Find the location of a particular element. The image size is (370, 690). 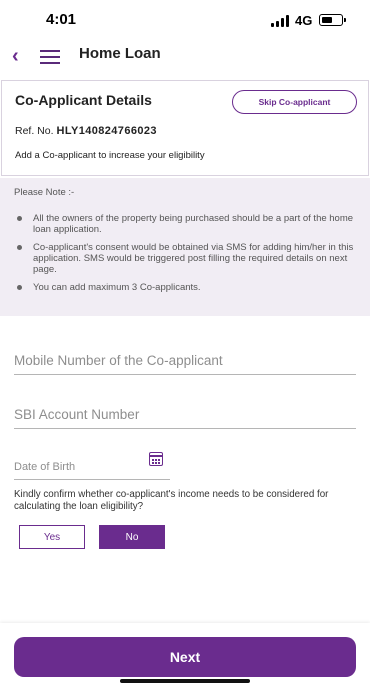

card-title: Co-Applicant Details is located at coordinates (83, 100).